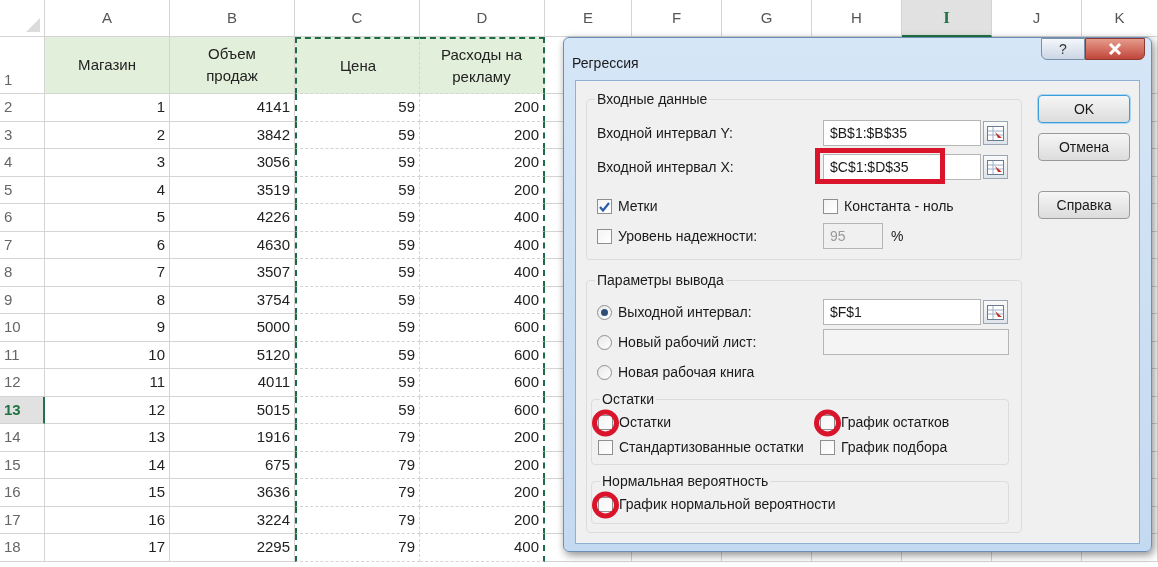 This screenshot has height=567, width=1158. What do you see at coordinates (22, 465) in the screenshot?
I see `row-header: 15` at bounding box center [22, 465].